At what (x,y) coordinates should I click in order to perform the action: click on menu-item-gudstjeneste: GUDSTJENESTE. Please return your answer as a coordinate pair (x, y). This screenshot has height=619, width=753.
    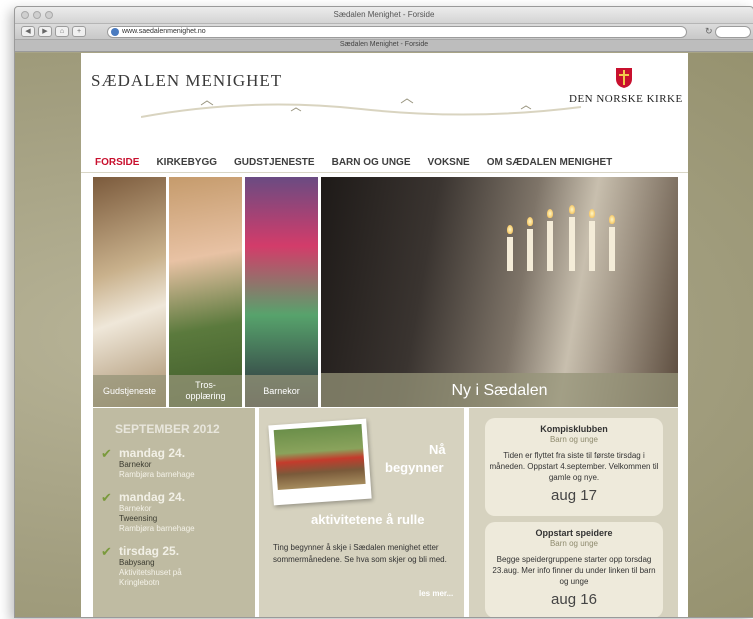
    Looking at the image, I should click on (274, 162).